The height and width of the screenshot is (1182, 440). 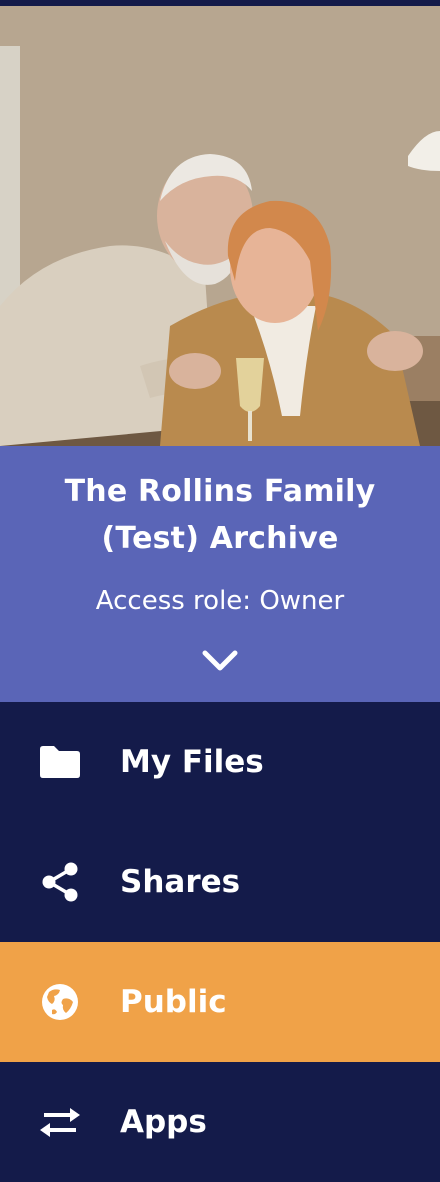 What do you see at coordinates (173, 1002) in the screenshot?
I see `nav-item-label: Public` at bounding box center [173, 1002].